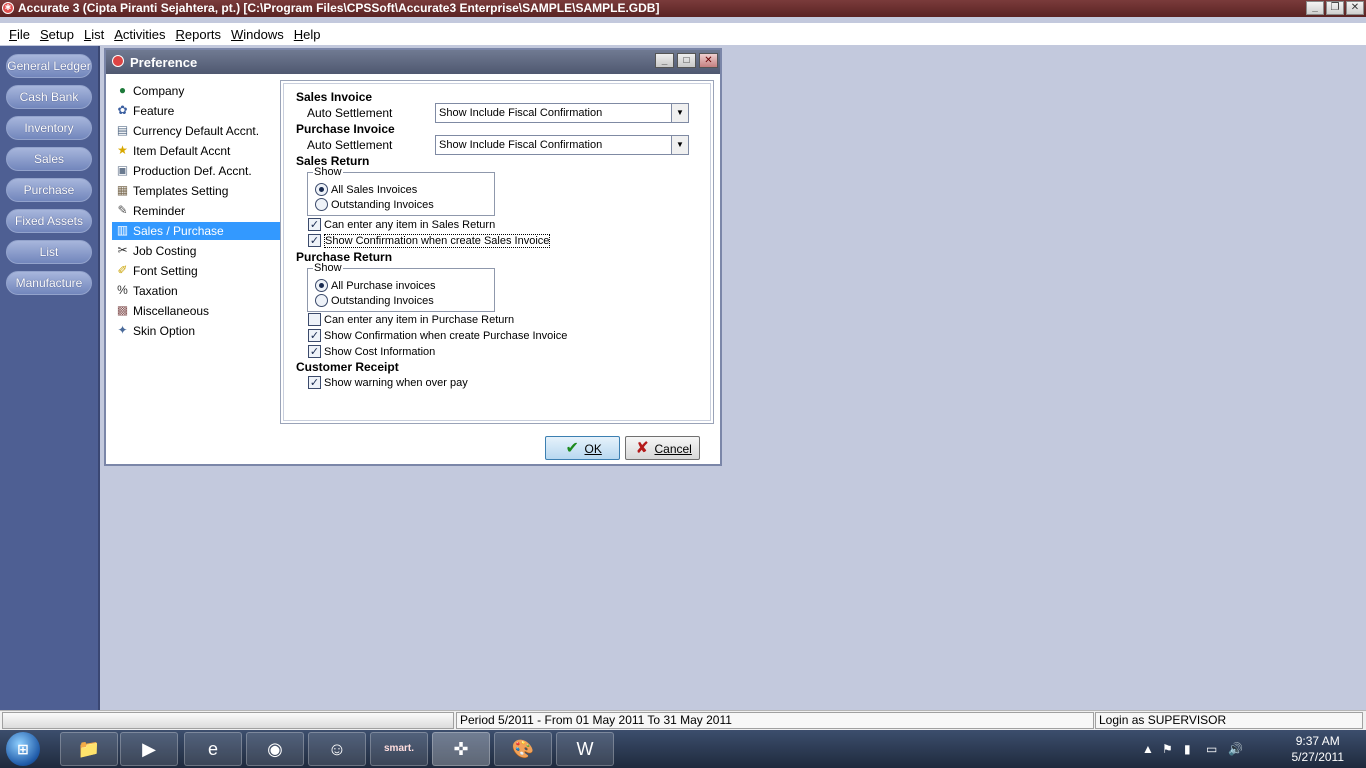 The image size is (1366, 768). What do you see at coordinates (122, 150) in the screenshot?
I see `star-icon: ★` at bounding box center [122, 150].